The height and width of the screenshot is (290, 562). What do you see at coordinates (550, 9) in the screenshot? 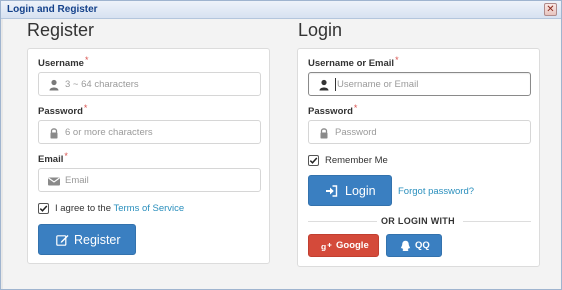
I see `close-button: ✕` at bounding box center [550, 9].